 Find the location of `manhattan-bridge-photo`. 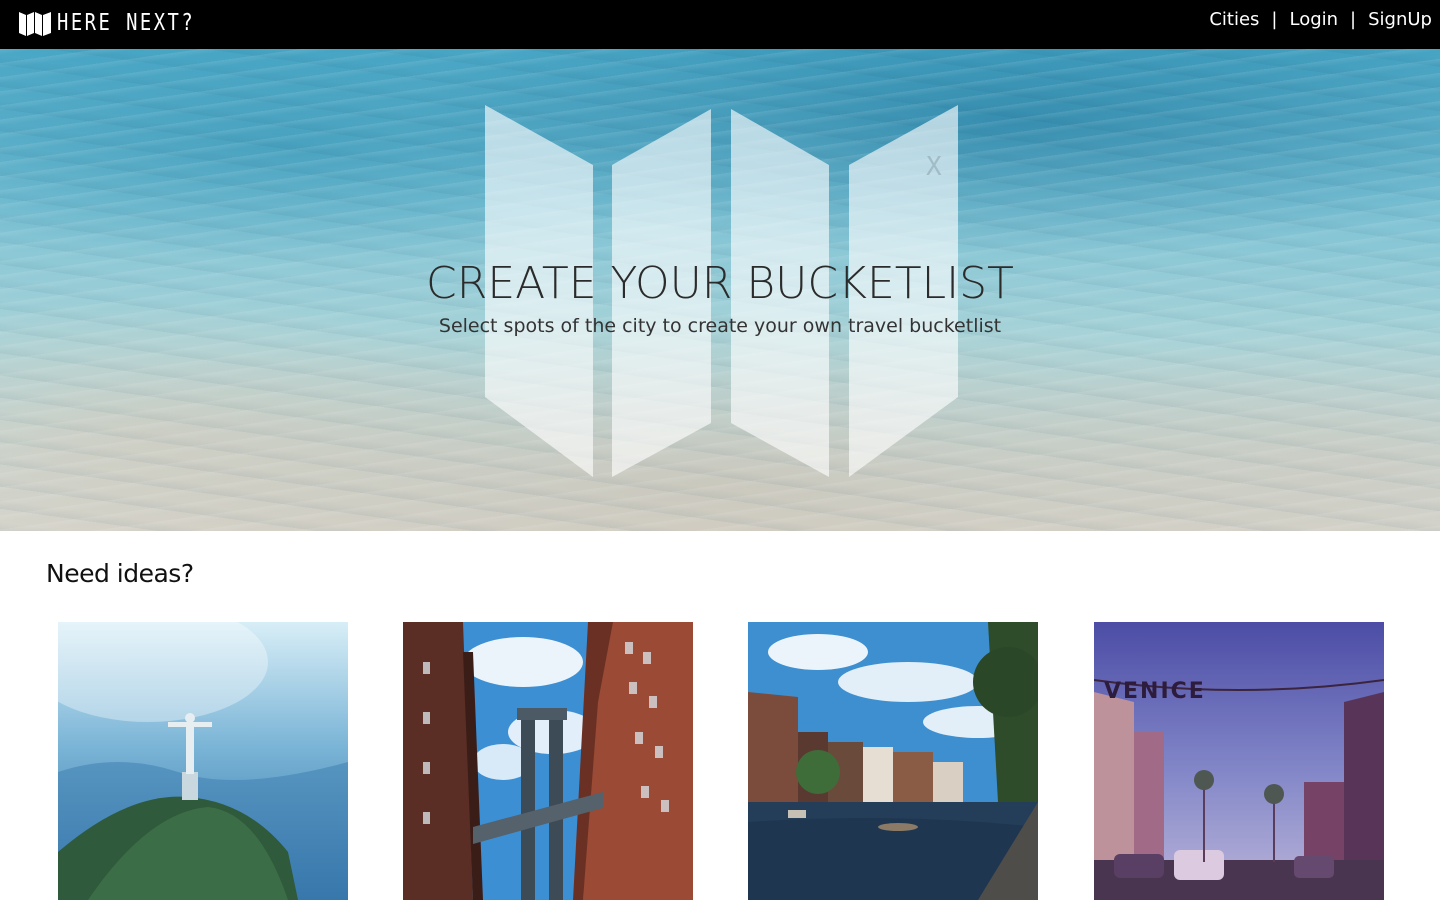

manhattan-bridge-photo is located at coordinates (548, 761).